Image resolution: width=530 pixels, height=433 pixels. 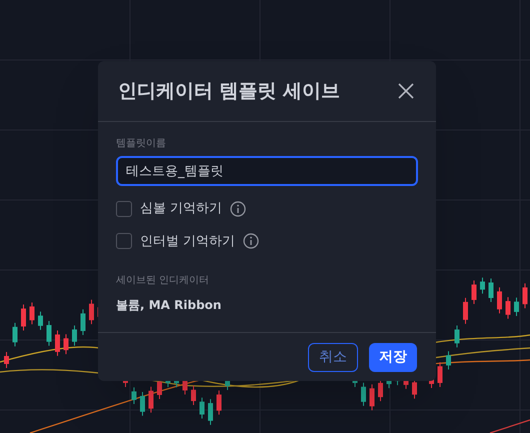 What do you see at coordinates (169, 305) in the screenshot?
I see `saved-indicators-text: 볼륨, MA Ribbon` at bounding box center [169, 305].